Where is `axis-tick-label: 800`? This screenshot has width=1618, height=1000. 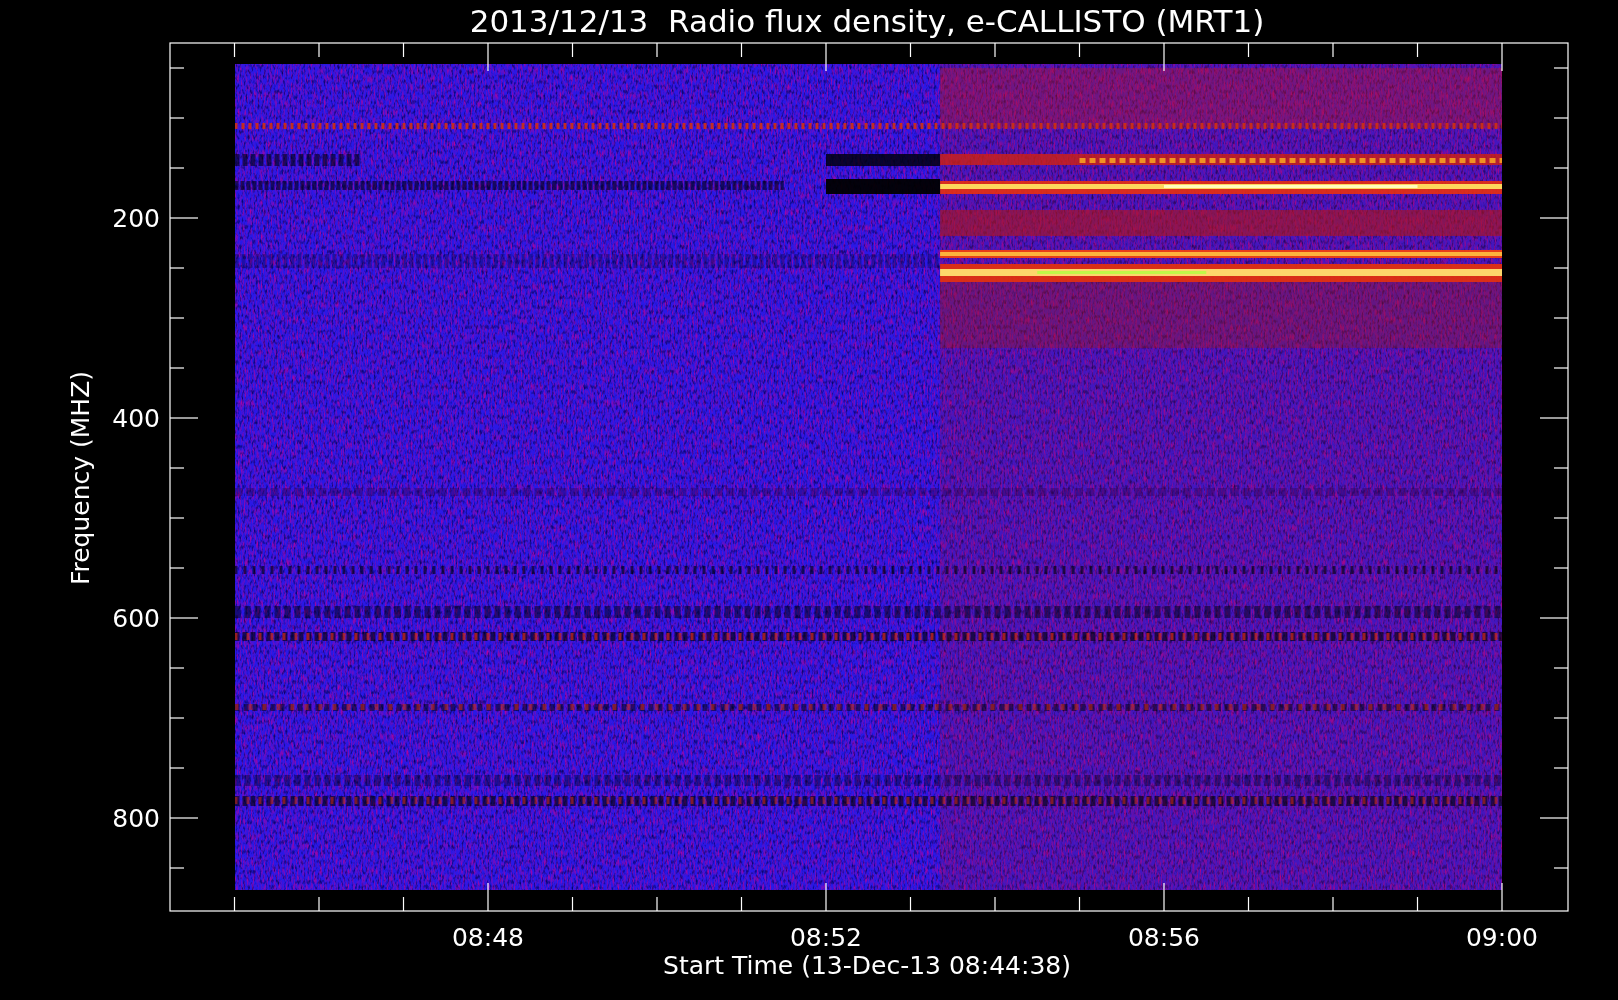
axis-tick-label: 800 is located at coordinates (136, 818).